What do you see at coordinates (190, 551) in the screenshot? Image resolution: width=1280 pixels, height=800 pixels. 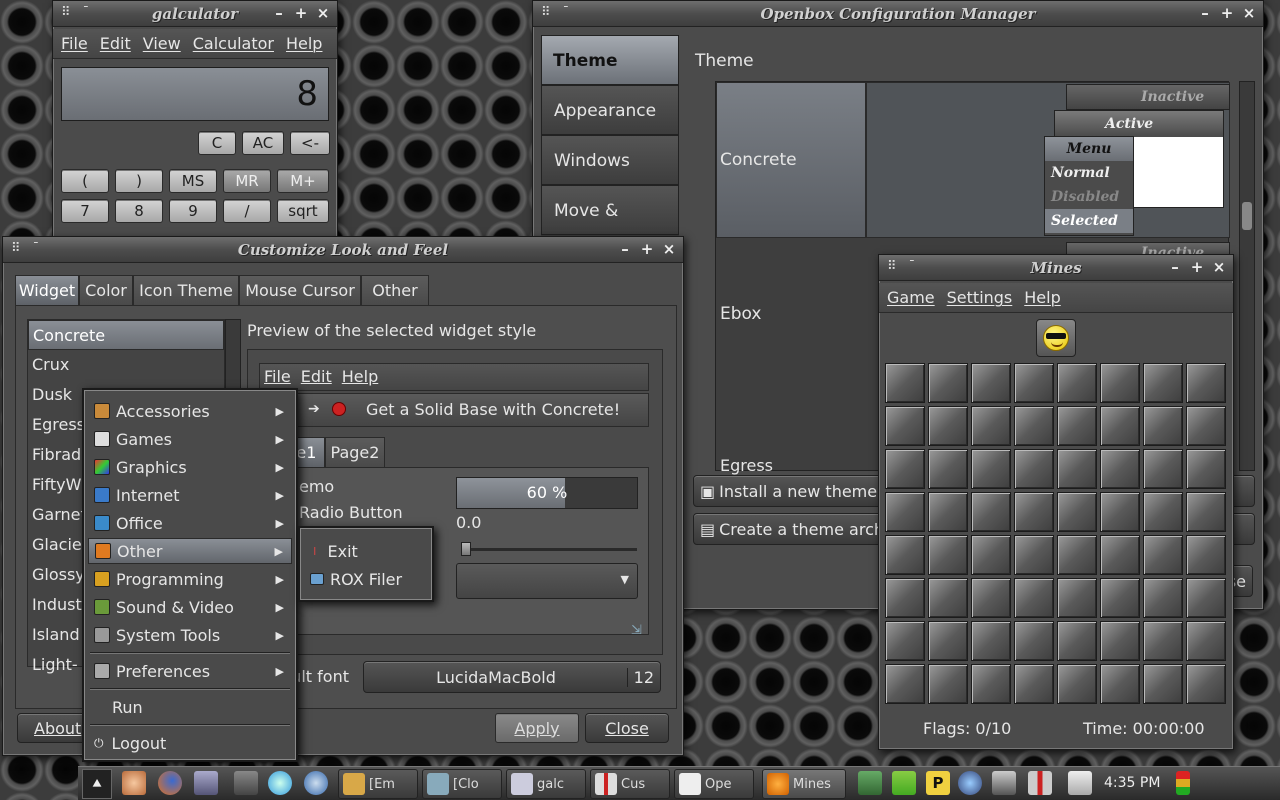 I see `menu-other: Other ▶` at bounding box center [190, 551].